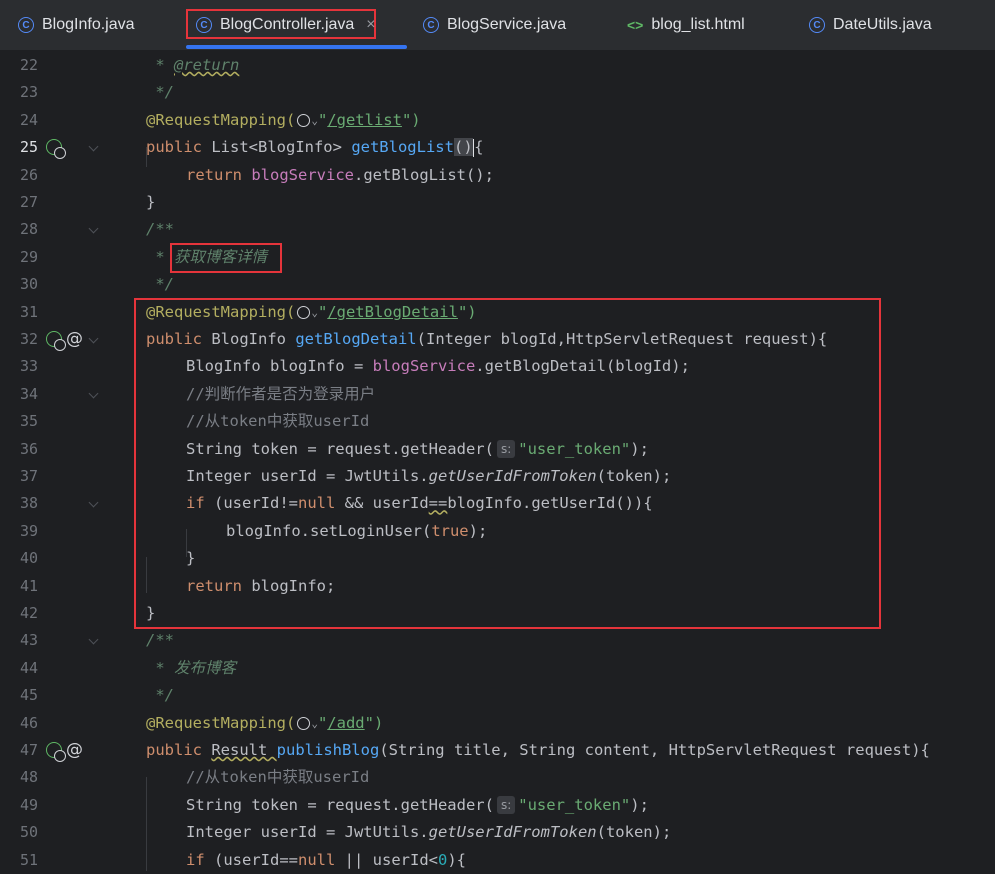 The image size is (995, 874). I want to click on keyword: return, so click(219, 174).